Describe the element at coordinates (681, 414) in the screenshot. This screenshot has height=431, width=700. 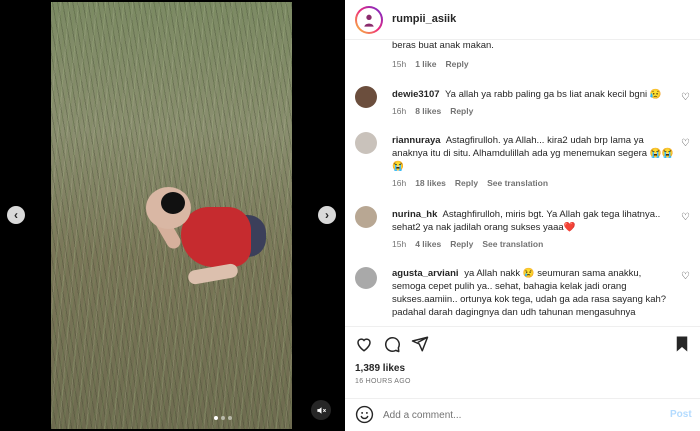
I see `post-button: Post` at that location.